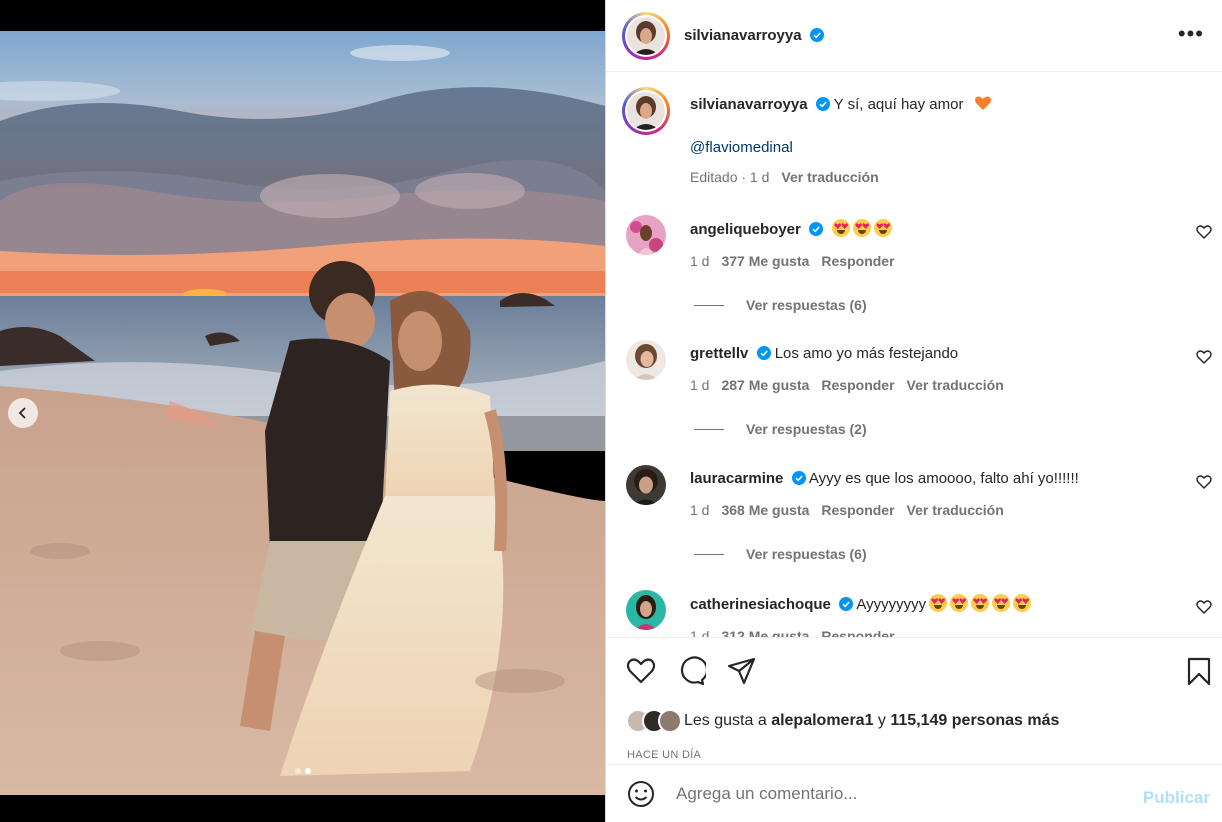 This screenshot has width=1222, height=822. I want to click on caption-text: Y sí, aquí hay amor, so click(898, 104).